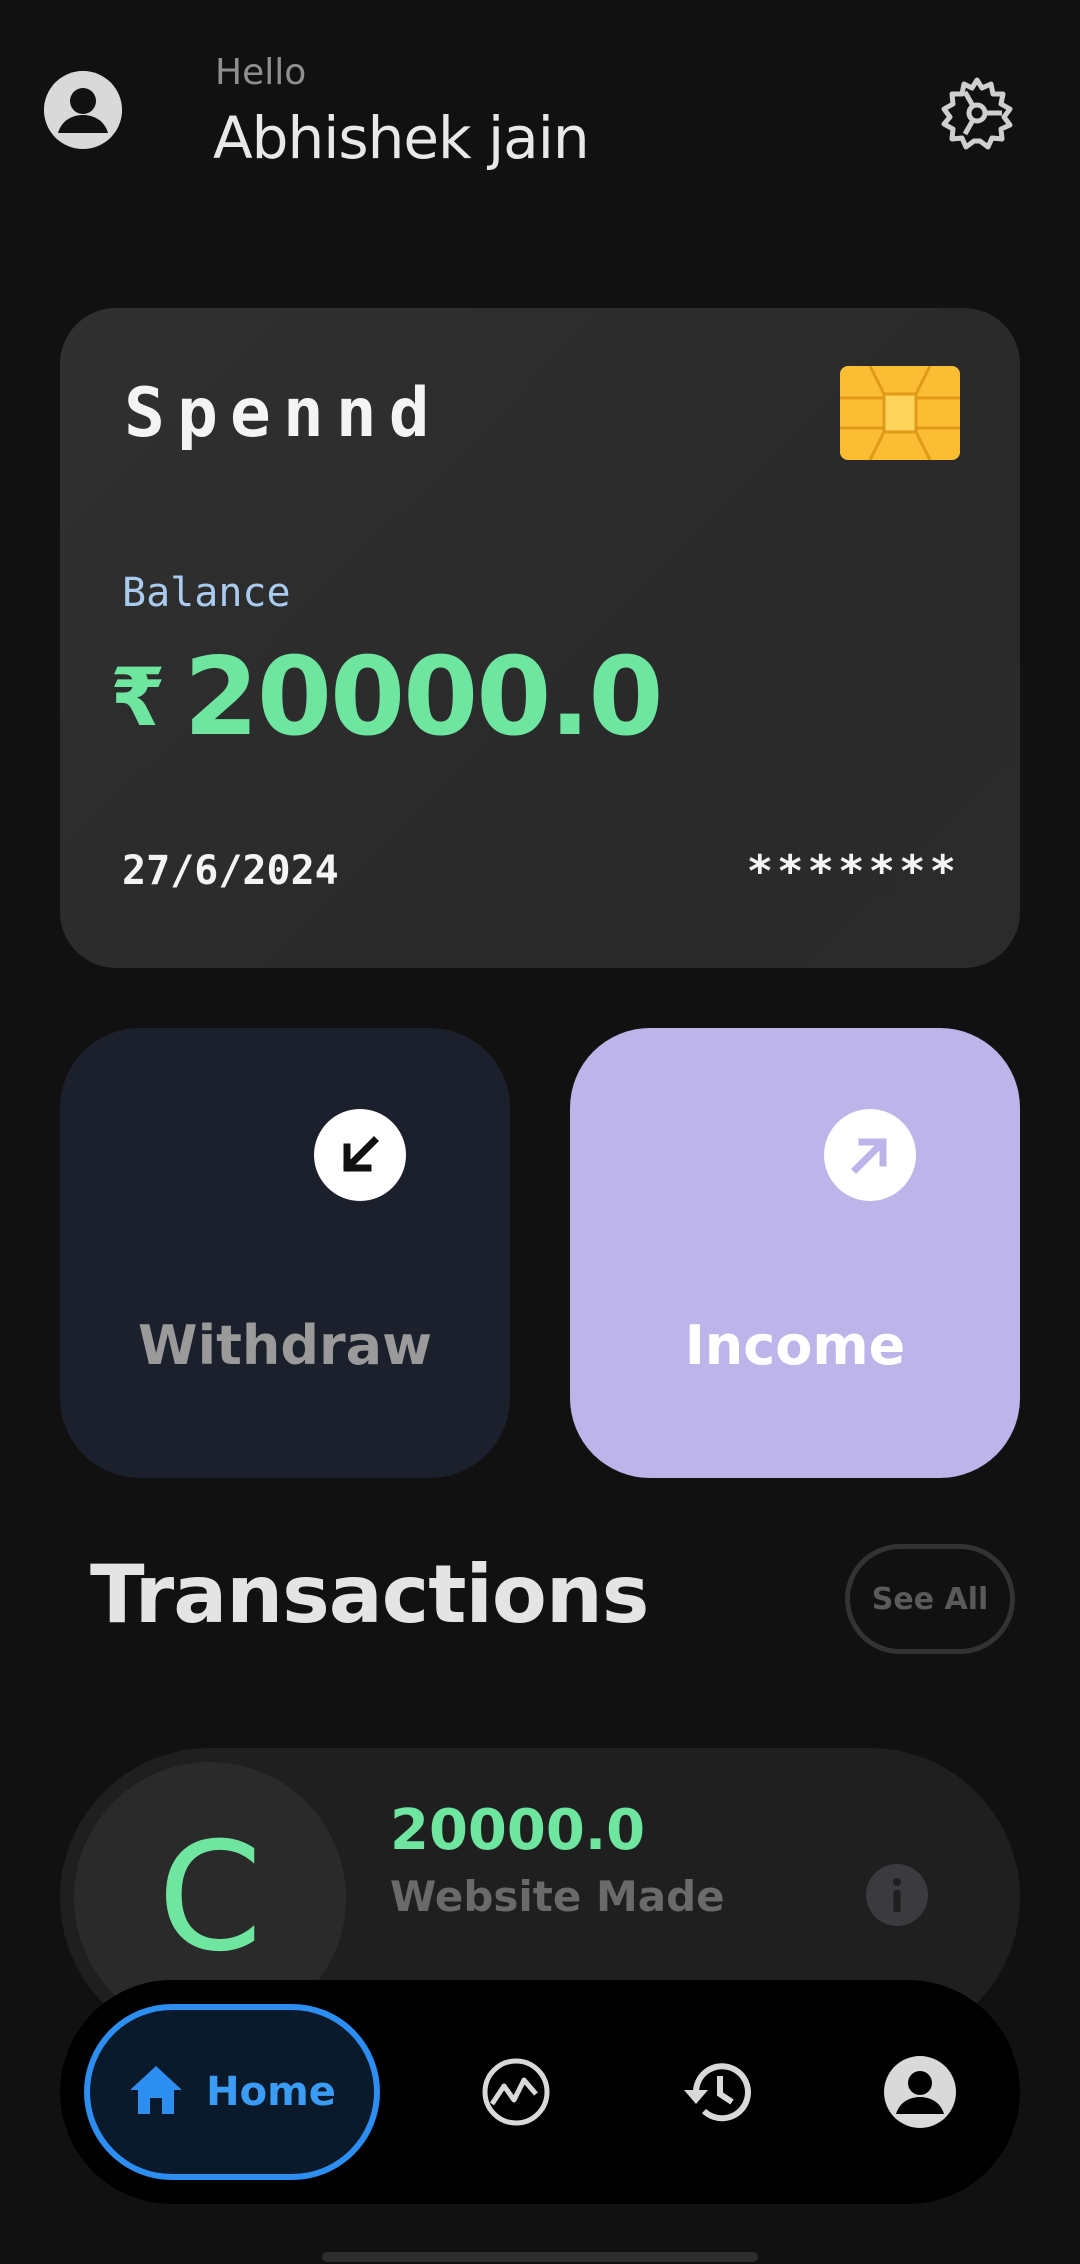  Describe the element at coordinates (210, 1898) in the screenshot. I see `transaction-initial: C` at that location.